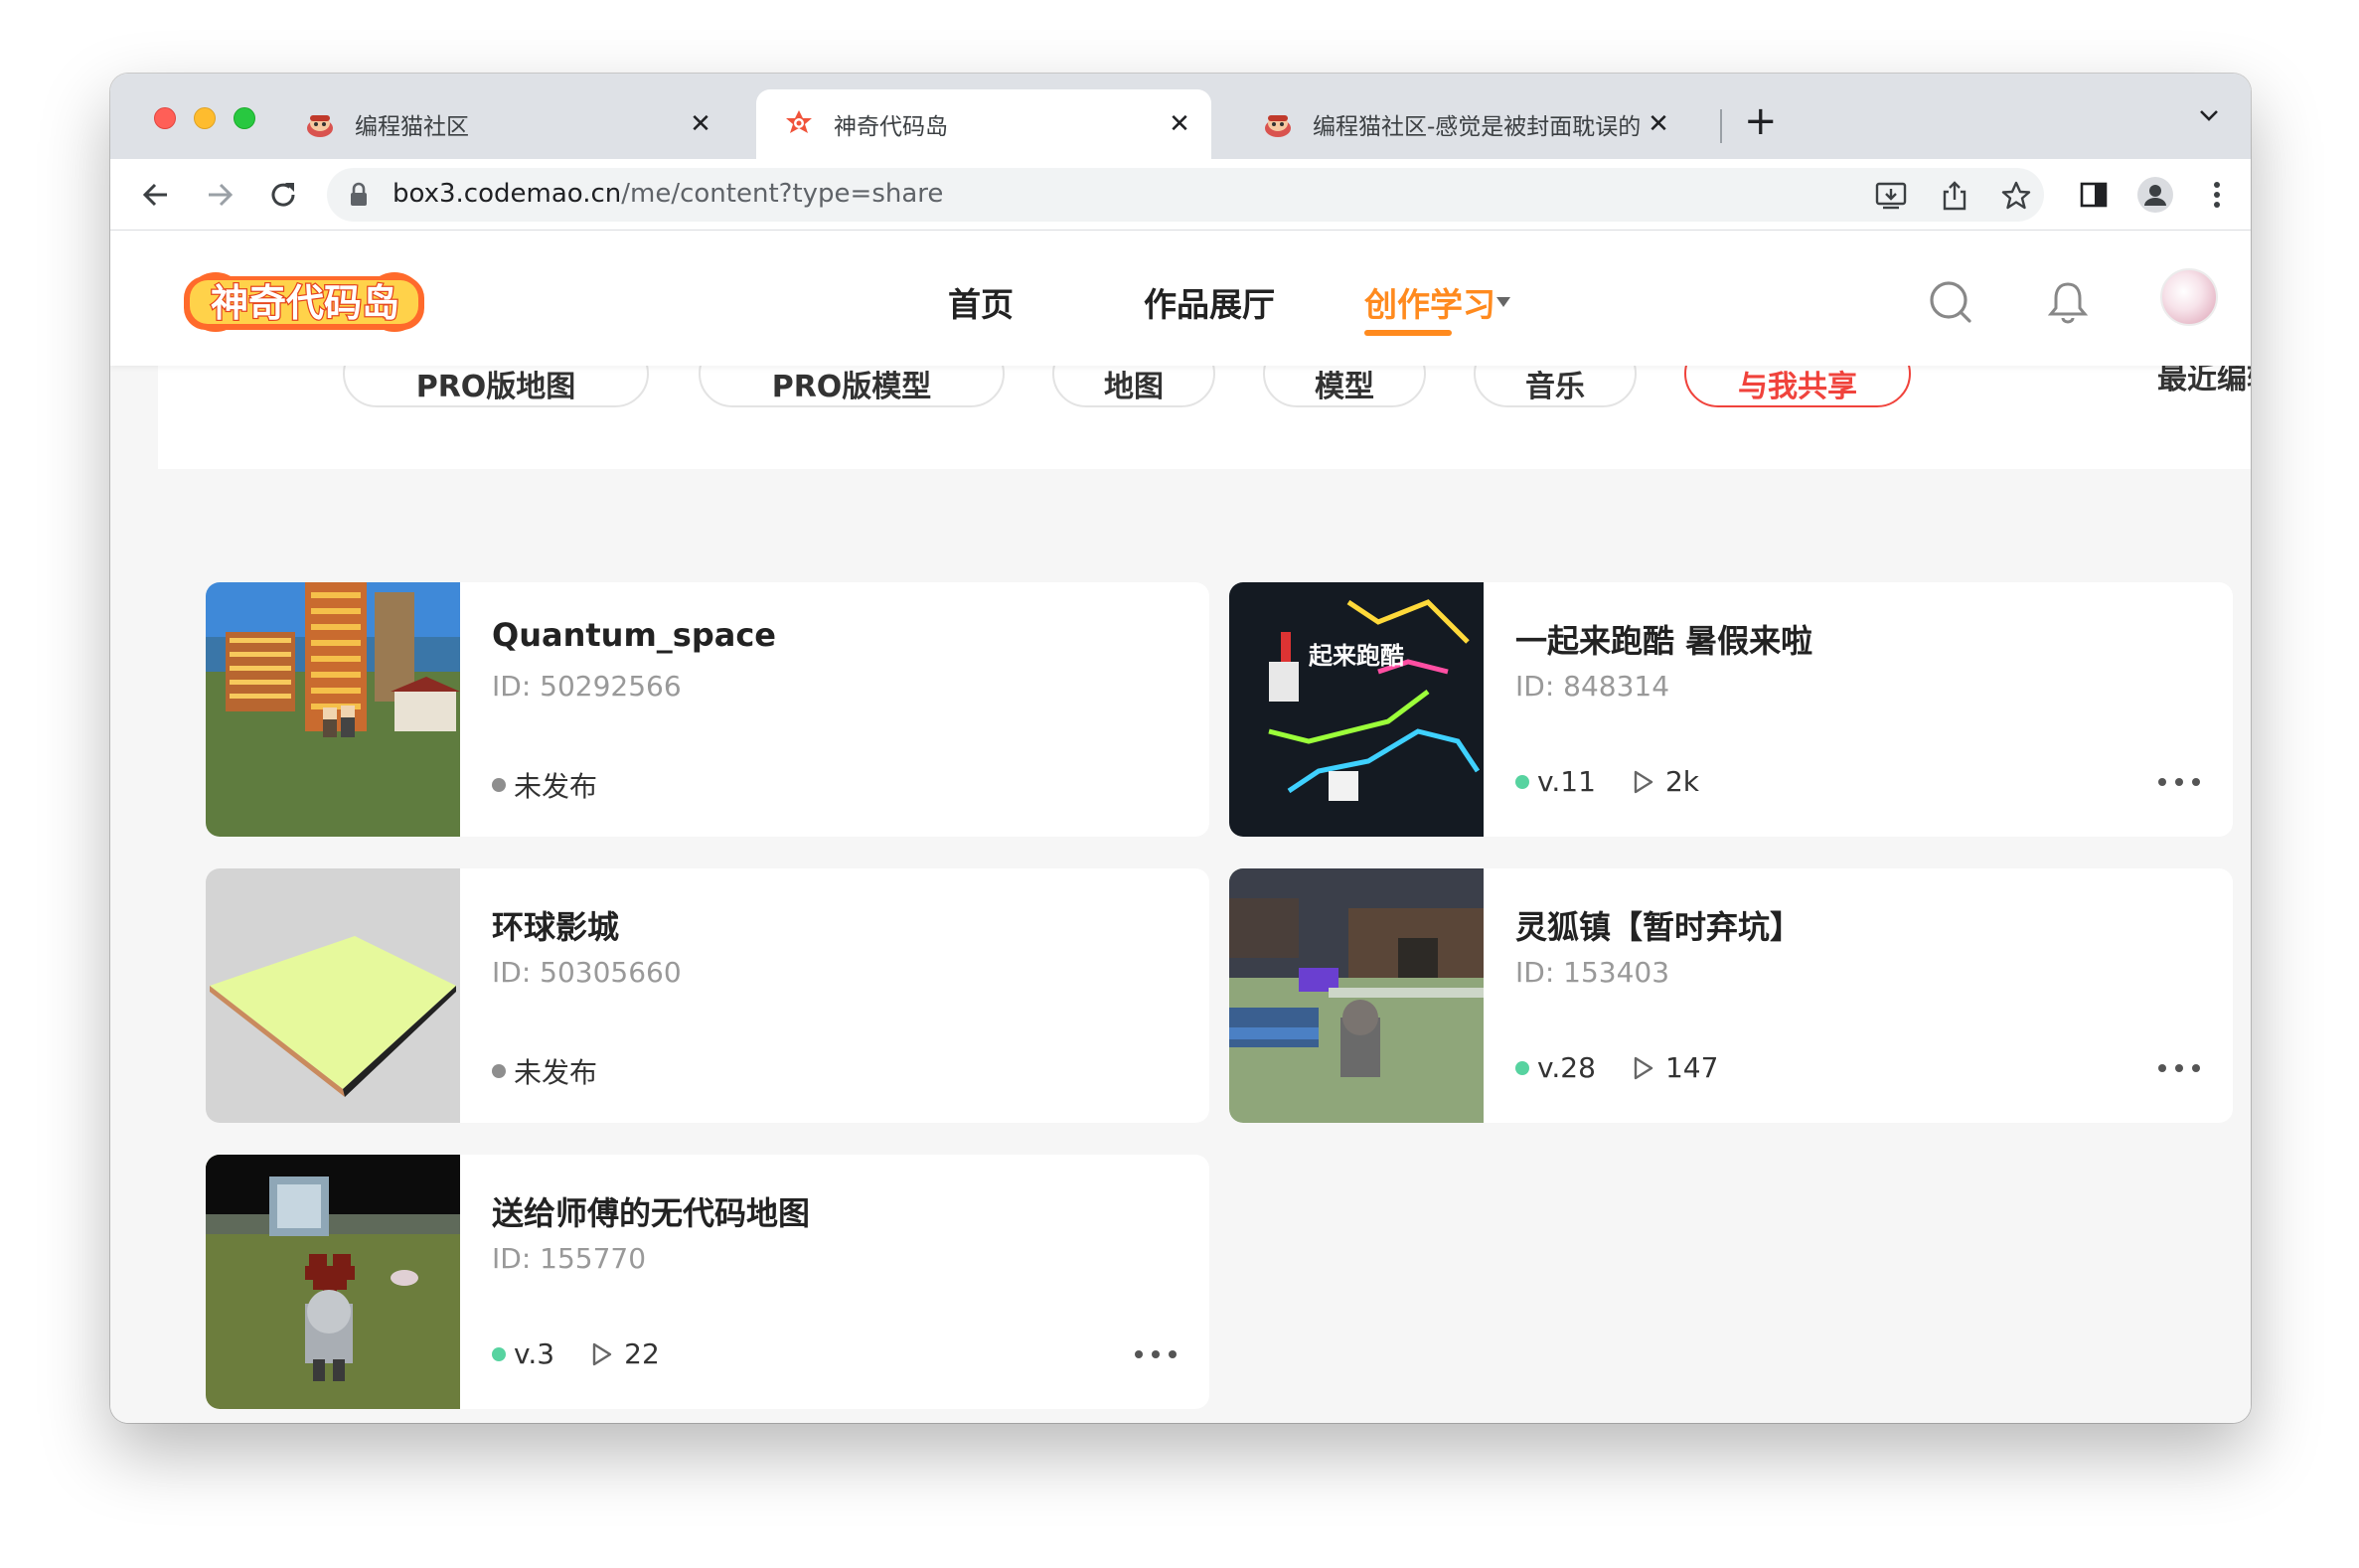  I want to click on side-panel-icon, so click(2094, 195).